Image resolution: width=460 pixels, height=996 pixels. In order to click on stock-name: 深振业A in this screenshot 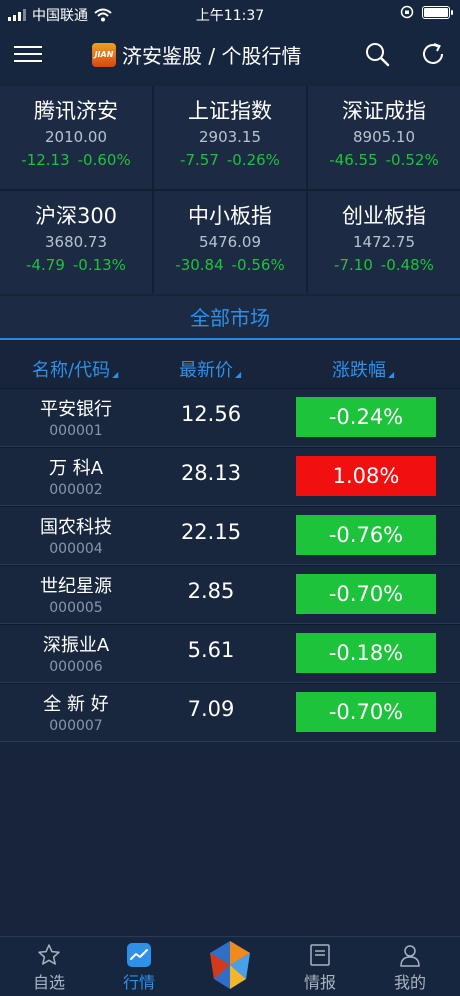, I will do `click(76, 645)`.